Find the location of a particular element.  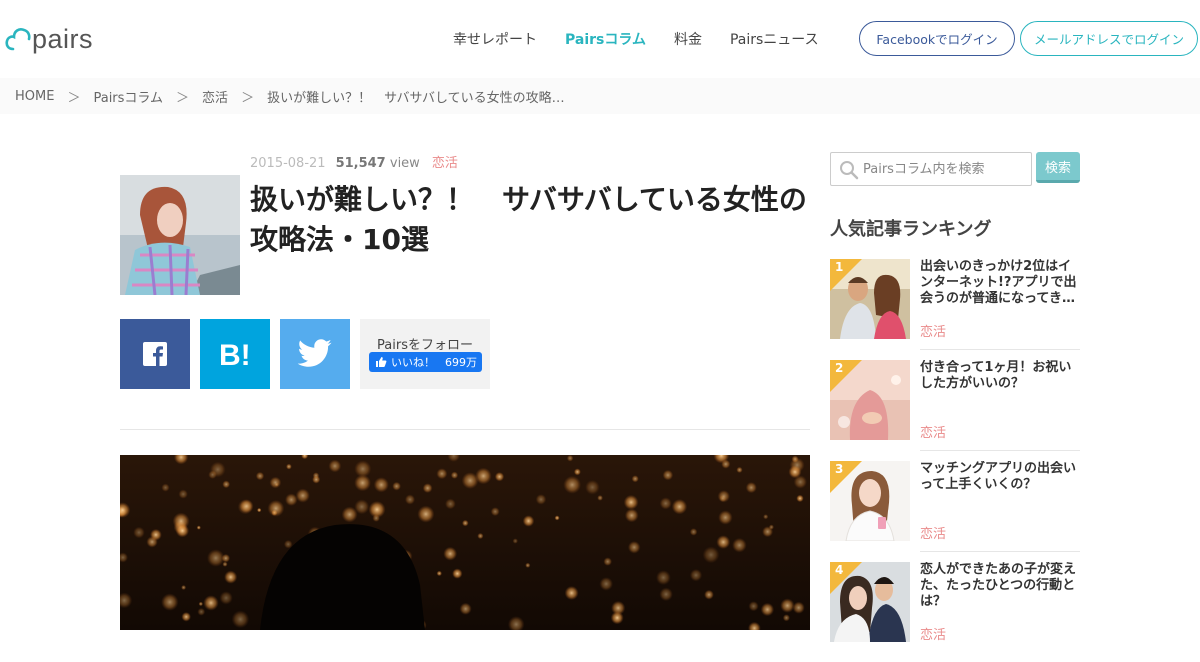

like-count: 699万 is located at coordinates (461, 362).